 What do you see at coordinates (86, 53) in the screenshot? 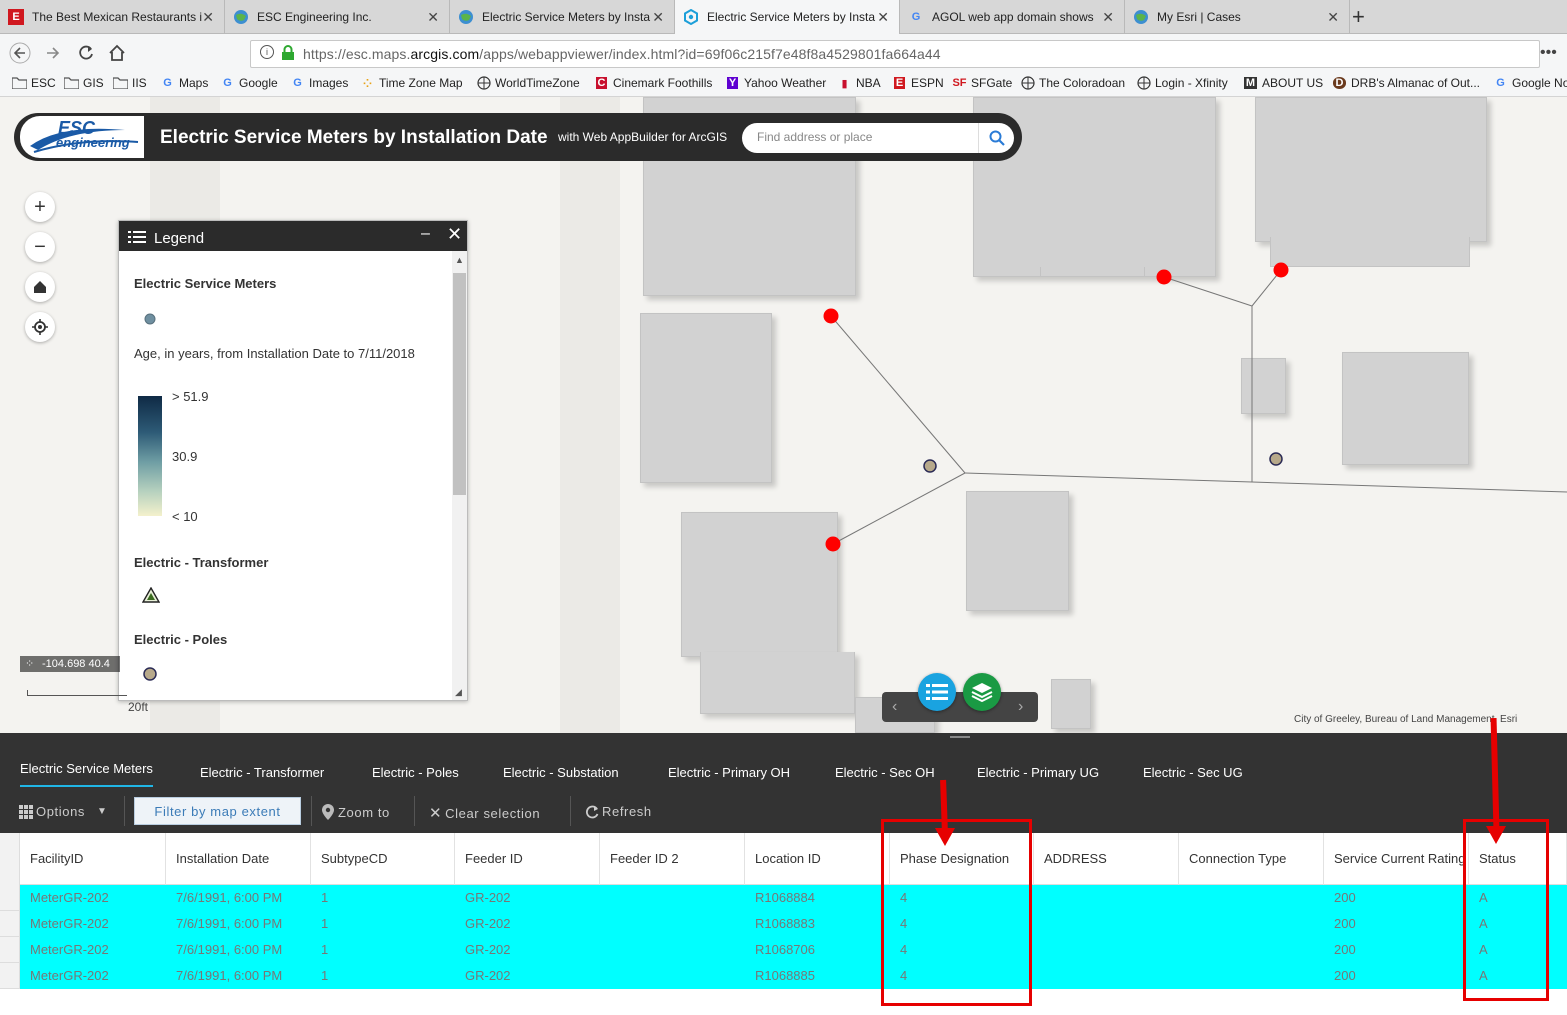
I see `reload-icon` at bounding box center [86, 53].